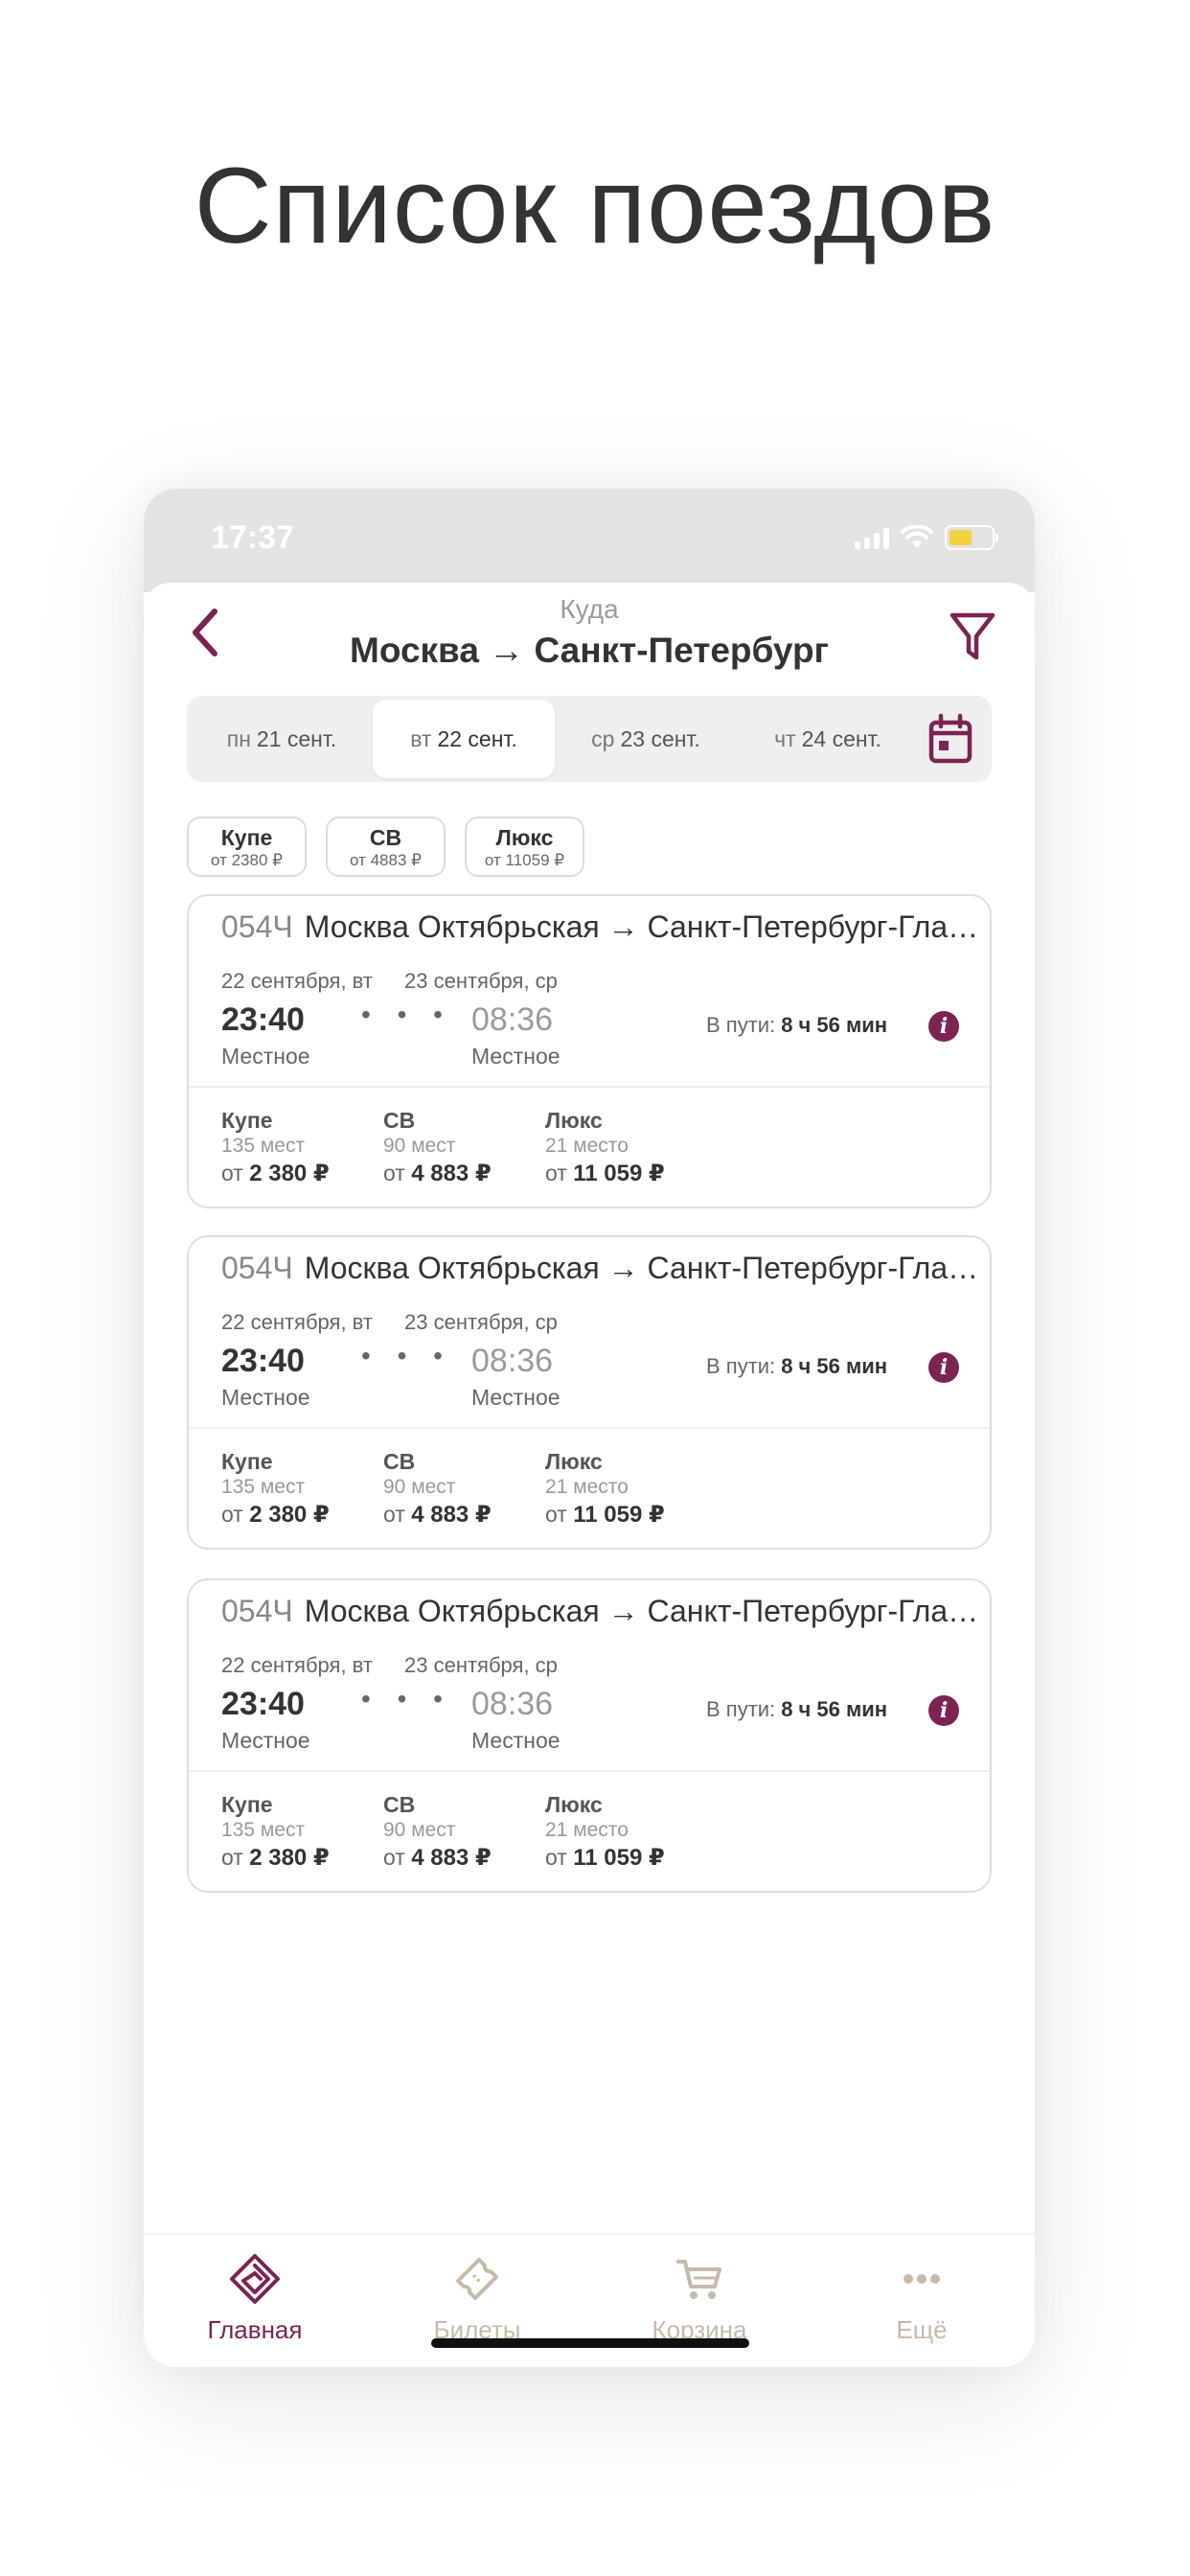 The width and height of the screenshot is (1190, 2576). What do you see at coordinates (590, 609) in the screenshot?
I see `header-label: Куда` at bounding box center [590, 609].